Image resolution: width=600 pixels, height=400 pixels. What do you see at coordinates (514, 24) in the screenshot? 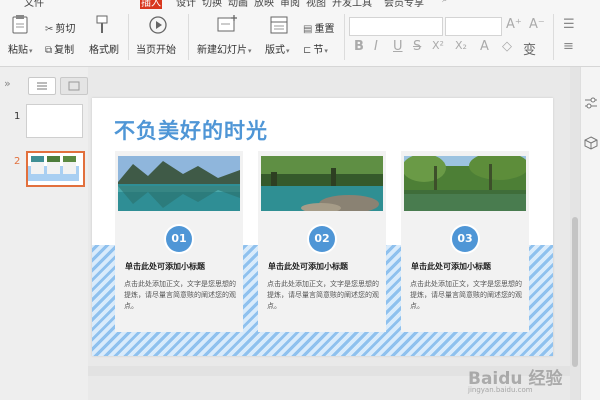
I see `grow-font-button: A⁺` at bounding box center [514, 24].